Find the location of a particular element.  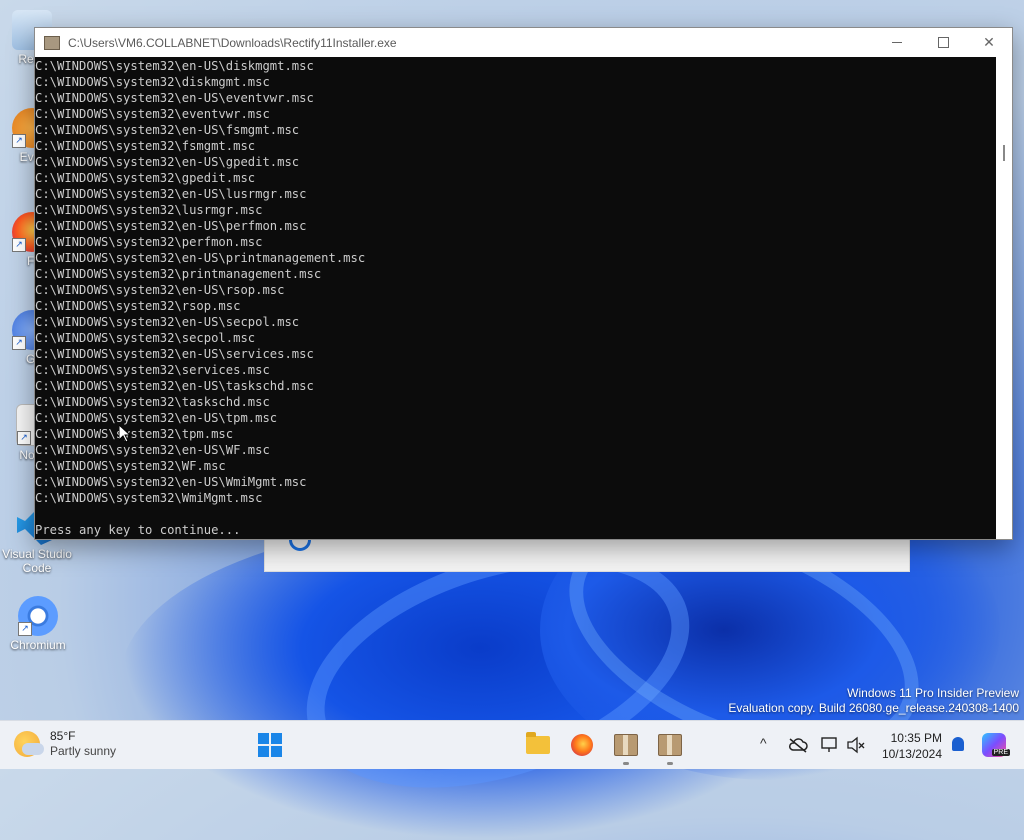

taskbar-firefox is located at coordinates (582, 745).